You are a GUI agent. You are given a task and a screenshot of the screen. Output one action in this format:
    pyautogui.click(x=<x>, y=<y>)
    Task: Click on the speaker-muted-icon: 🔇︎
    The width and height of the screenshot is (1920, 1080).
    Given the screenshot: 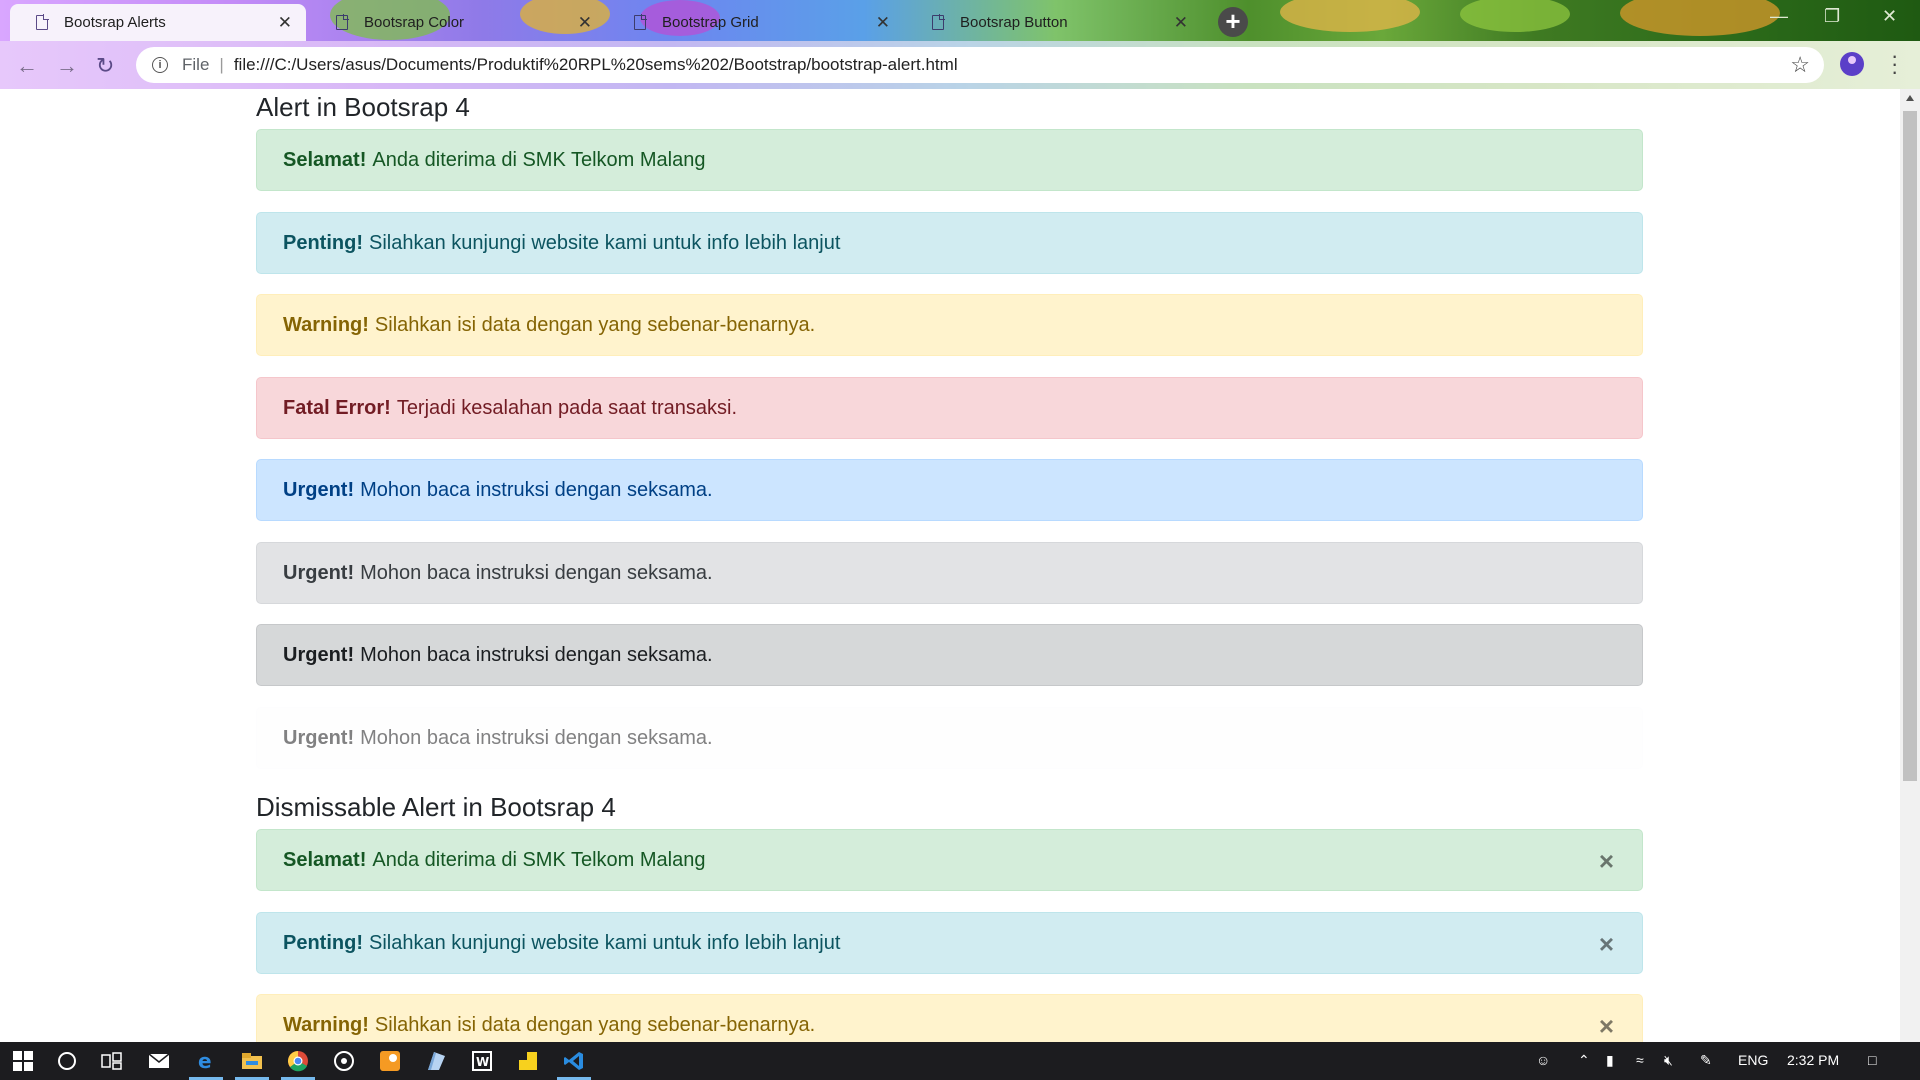 What is the action you would take?
    pyautogui.click(x=1668, y=1060)
    